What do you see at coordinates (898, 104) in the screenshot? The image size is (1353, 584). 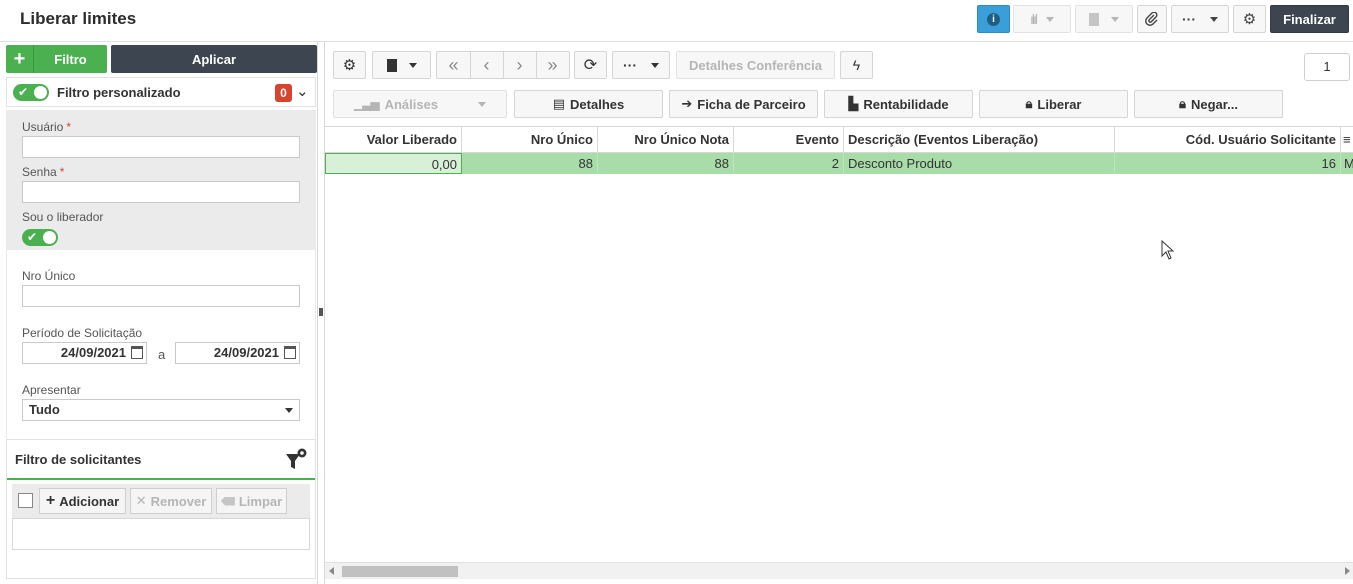 I see `profitability-button: ▙ Rentabilidade` at bounding box center [898, 104].